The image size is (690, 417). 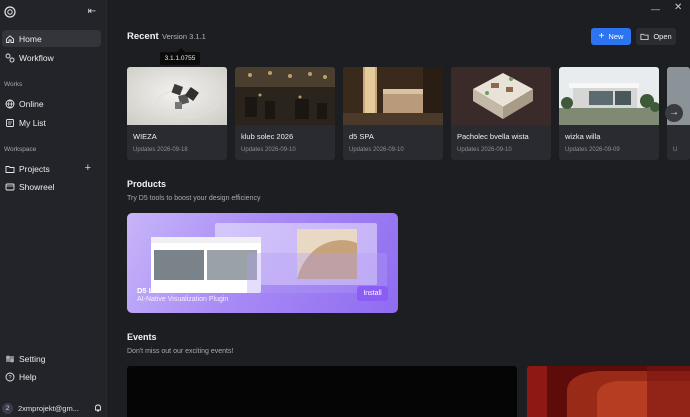 What do you see at coordinates (10, 58) in the screenshot?
I see `workflow-icon` at bounding box center [10, 58].